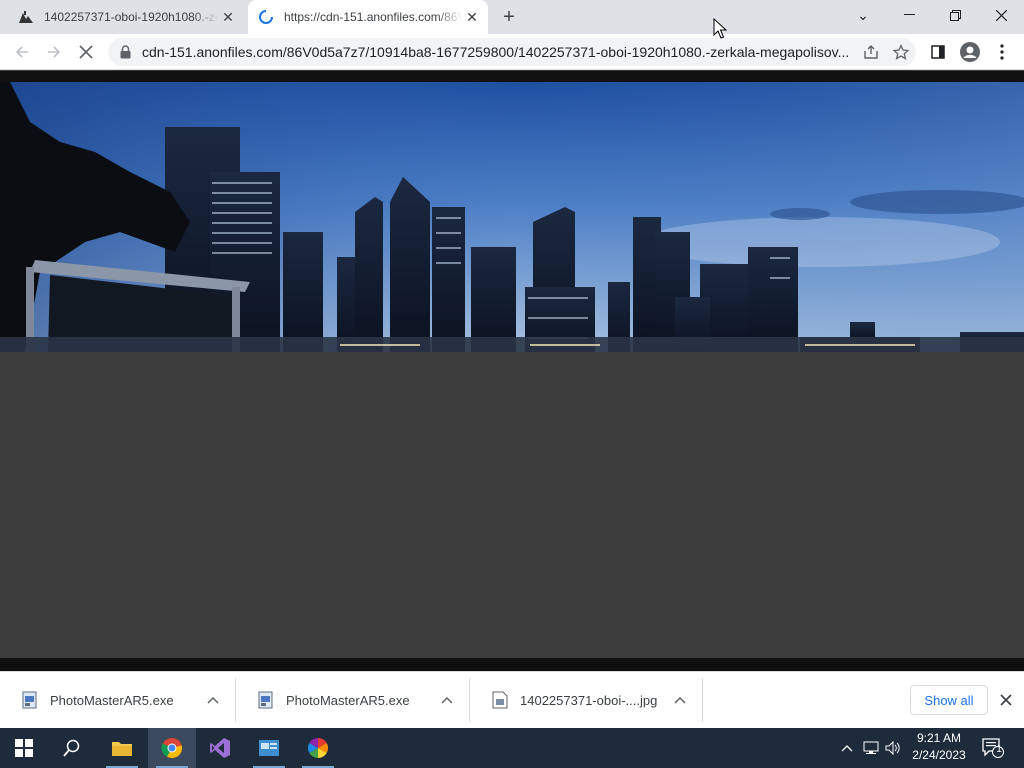  I want to click on photo-app-button, so click(318, 748).